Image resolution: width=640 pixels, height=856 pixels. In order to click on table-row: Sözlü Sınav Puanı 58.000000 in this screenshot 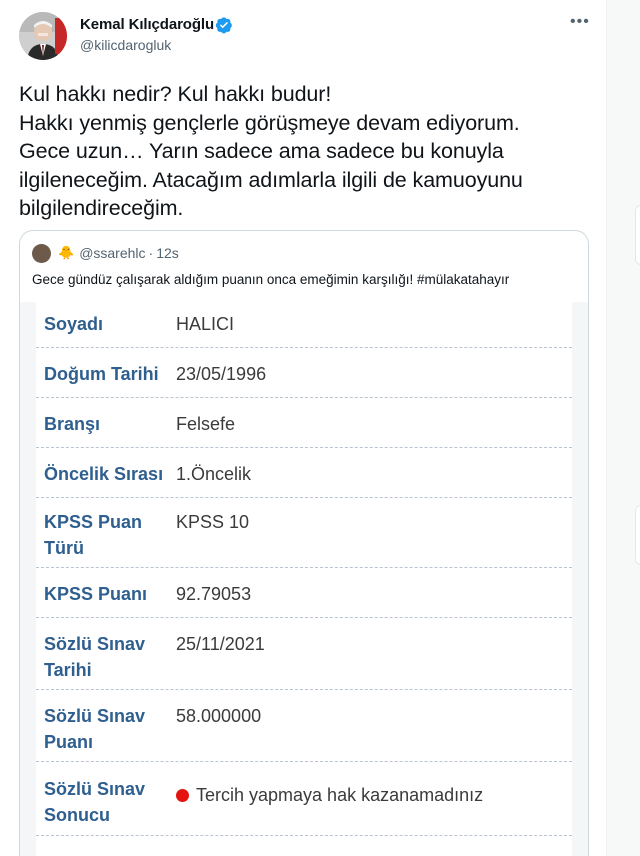, I will do `click(304, 726)`.